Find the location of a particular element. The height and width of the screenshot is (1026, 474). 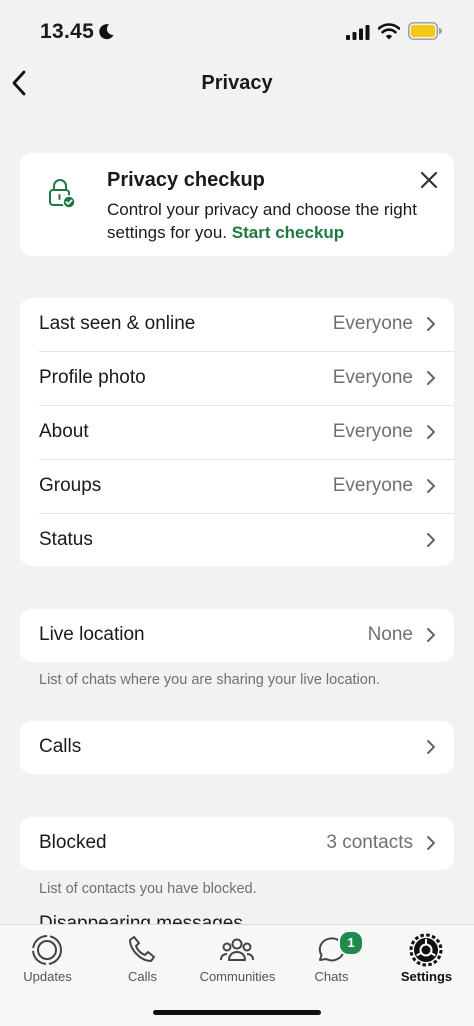

battery-icon is located at coordinates (425, 31).